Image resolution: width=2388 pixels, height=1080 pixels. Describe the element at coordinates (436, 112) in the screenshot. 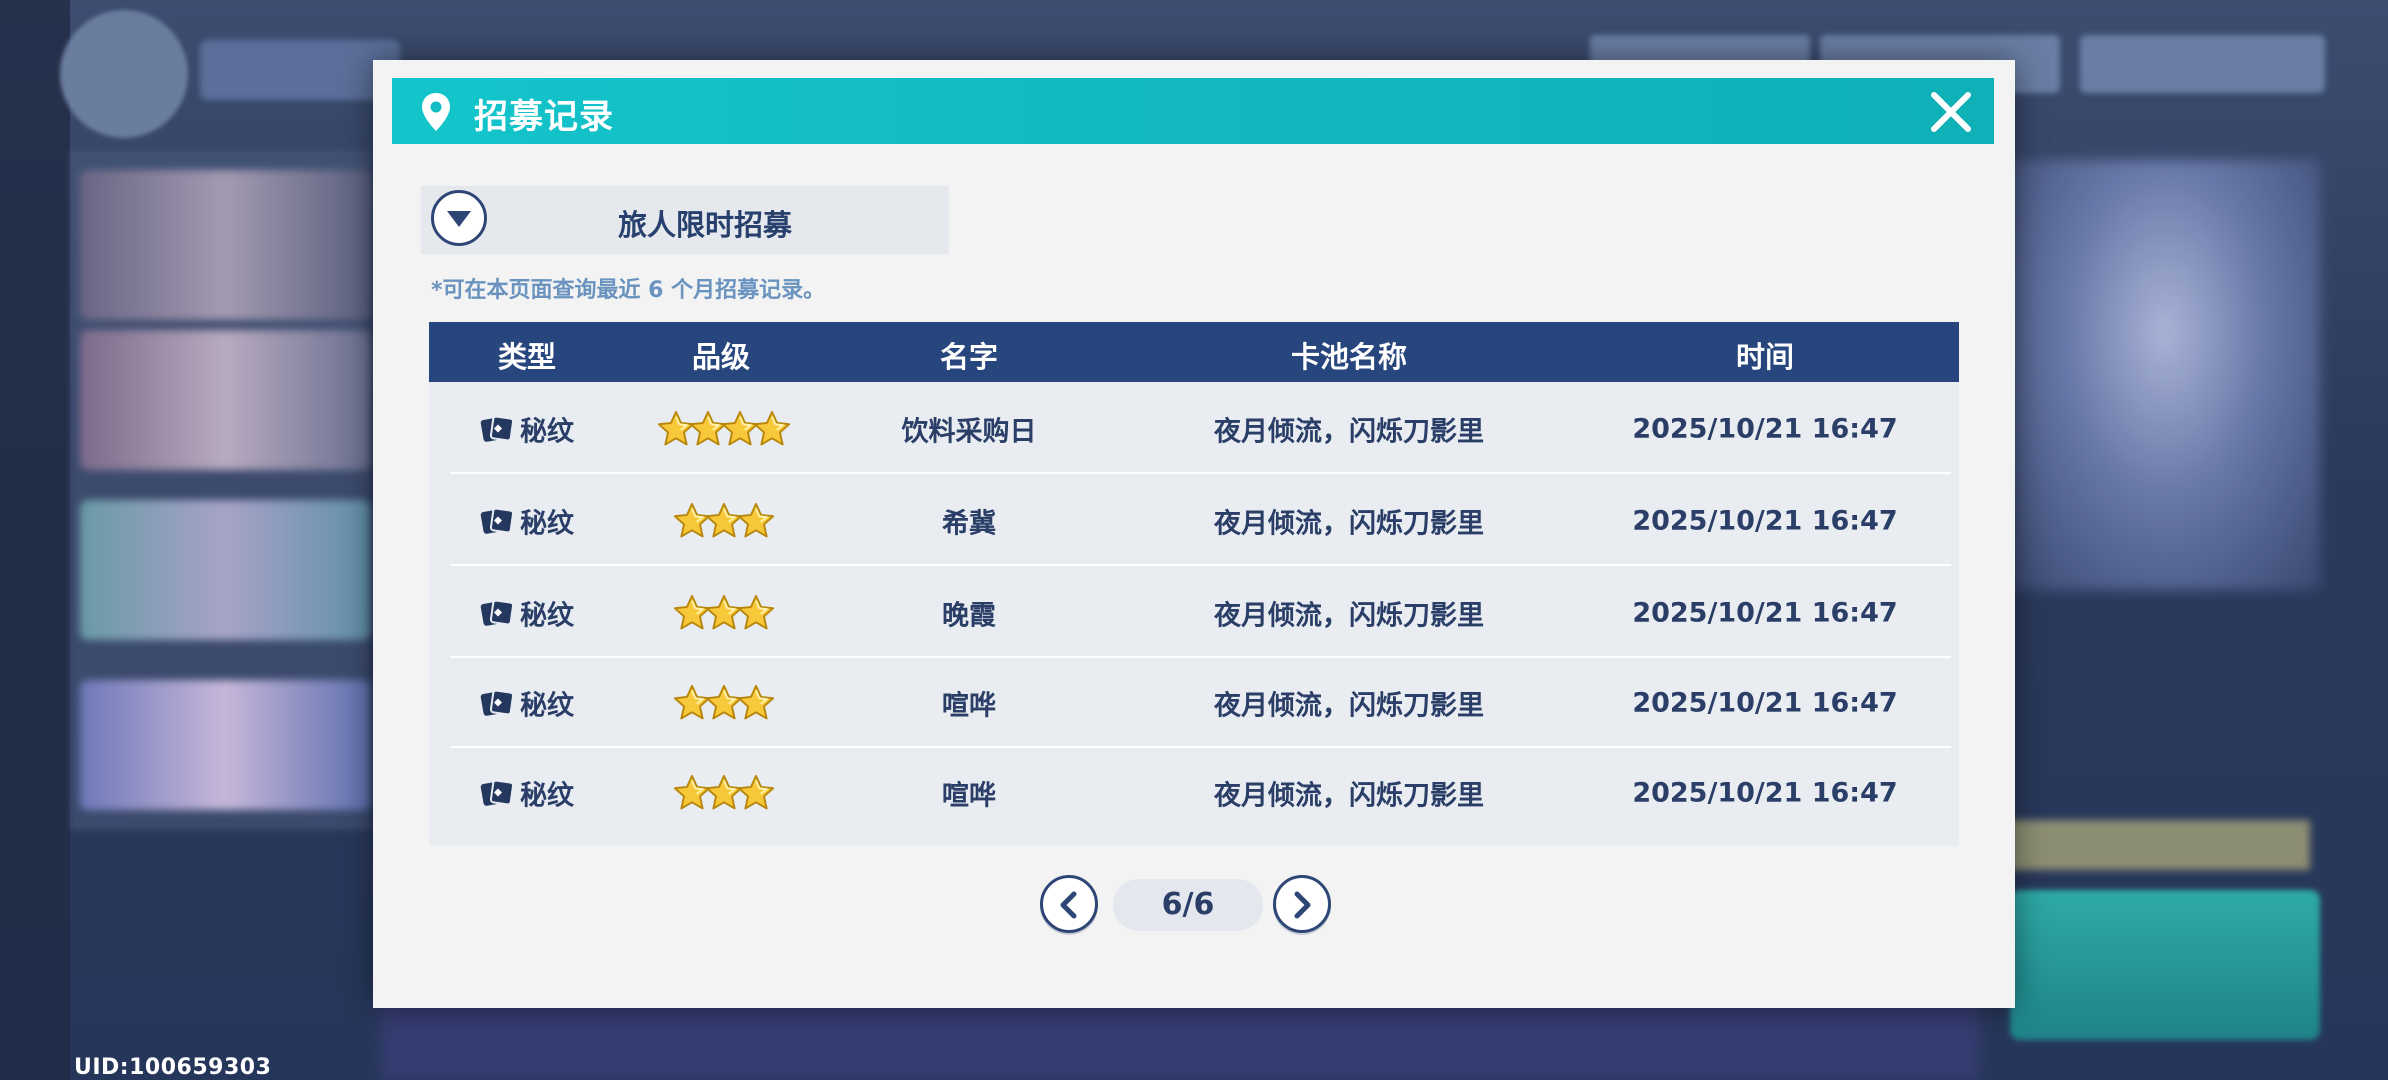

I see `location-pin-icon` at that location.